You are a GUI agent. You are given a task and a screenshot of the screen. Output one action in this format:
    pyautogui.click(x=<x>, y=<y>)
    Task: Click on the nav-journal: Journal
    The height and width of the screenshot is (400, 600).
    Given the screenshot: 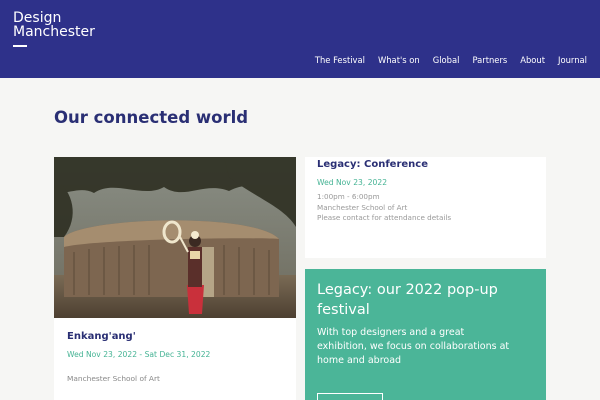 What is the action you would take?
    pyautogui.click(x=572, y=60)
    